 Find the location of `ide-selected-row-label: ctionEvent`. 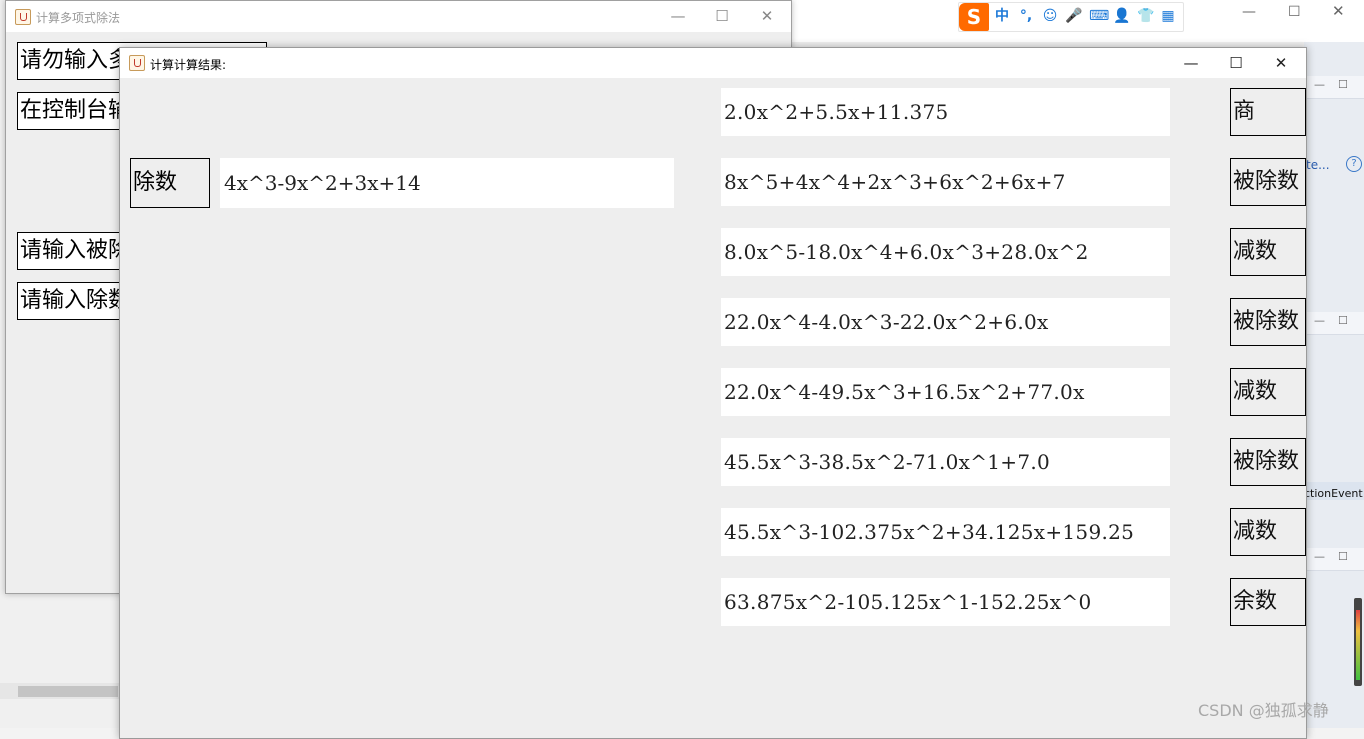

ide-selected-row-label: ctionEvent is located at coordinates (1333, 493).